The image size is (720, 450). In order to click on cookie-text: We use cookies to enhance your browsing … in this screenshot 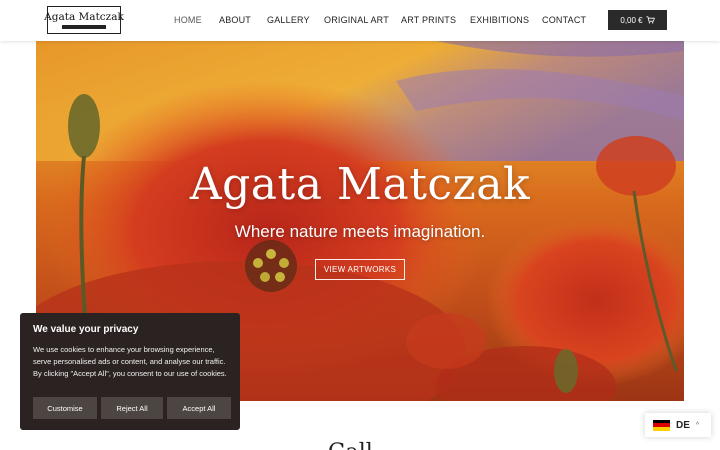, I will do `click(130, 361)`.